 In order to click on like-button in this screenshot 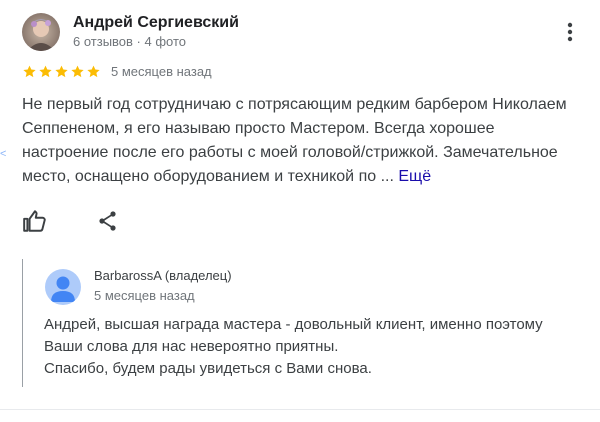, I will do `click(35, 221)`.